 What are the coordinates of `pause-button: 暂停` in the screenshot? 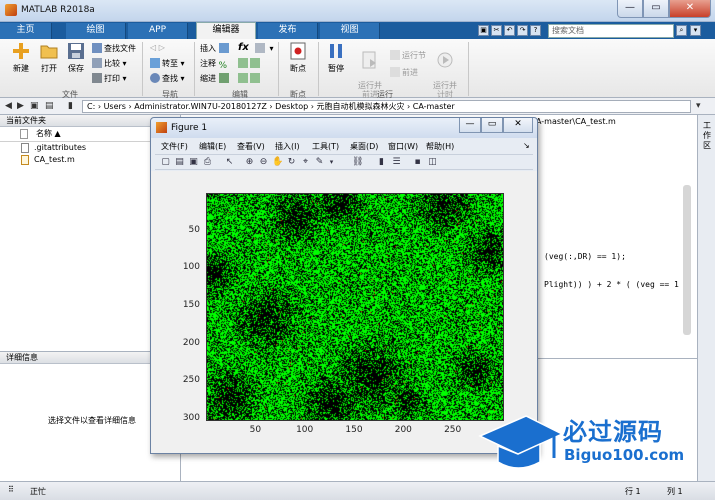 It's located at (336, 58).